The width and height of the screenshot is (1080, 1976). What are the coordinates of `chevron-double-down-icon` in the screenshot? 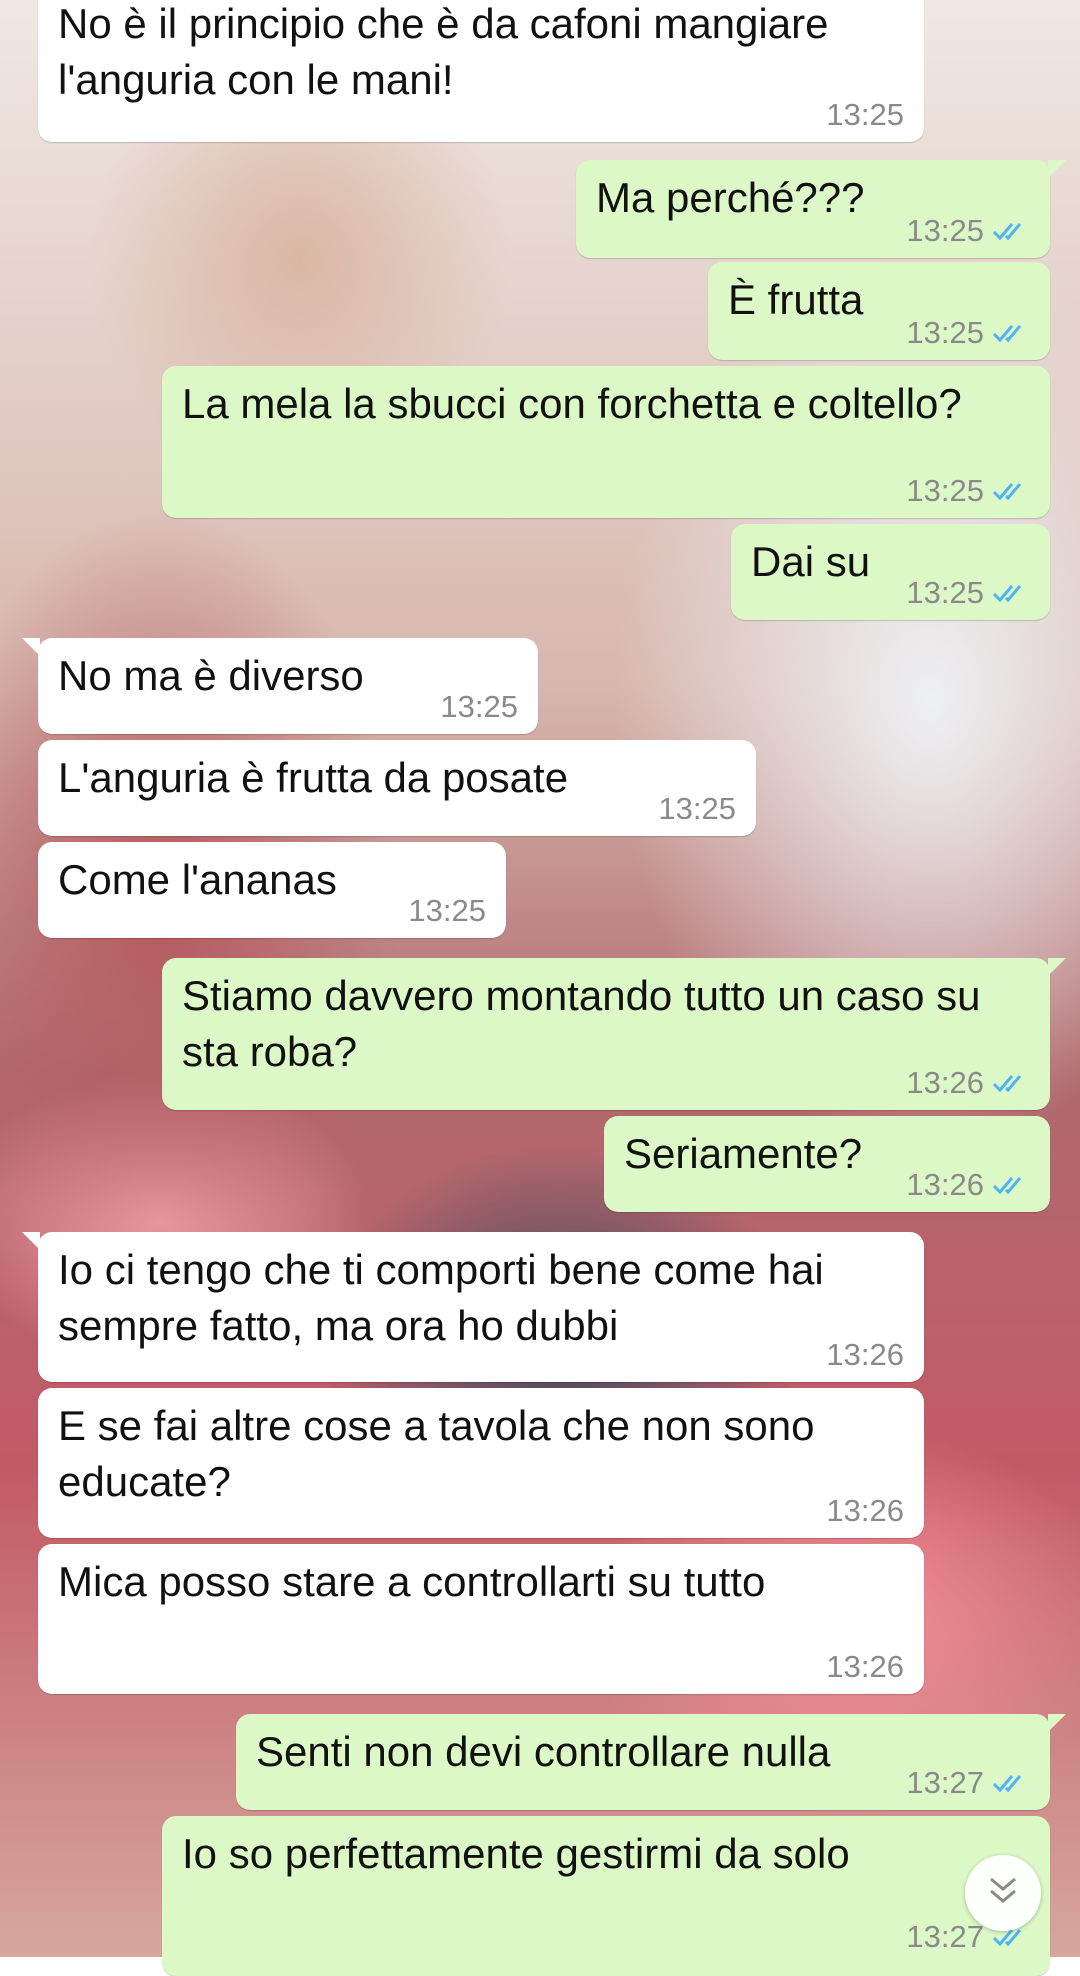 It's located at (1003, 1893).